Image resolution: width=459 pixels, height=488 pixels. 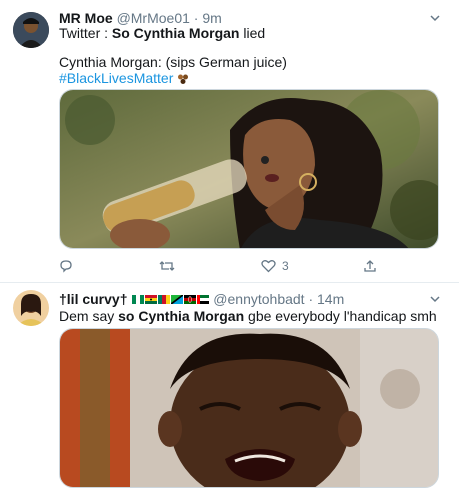 I want to click on like-button: 3, so click(x=275, y=266).